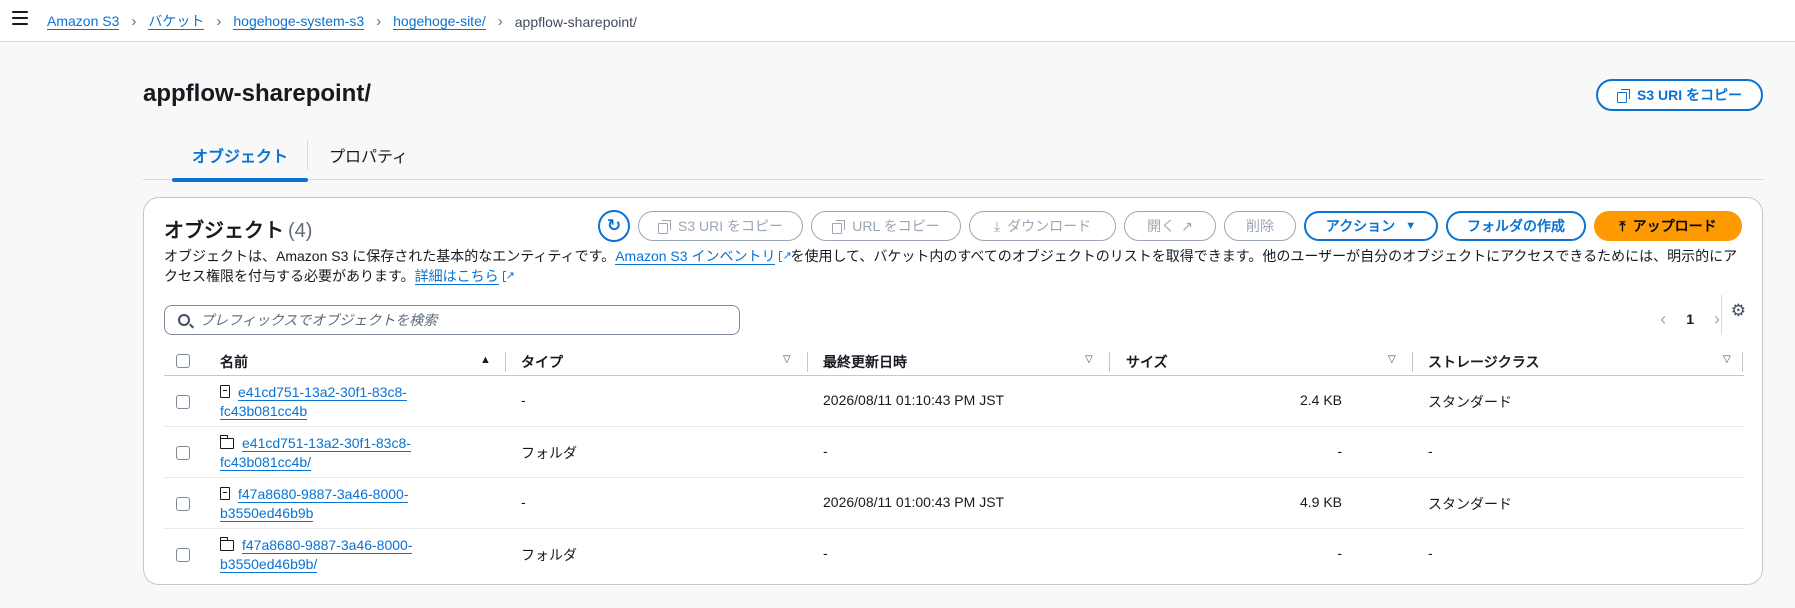 The width and height of the screenshot is (1795, 608). What do you see at coordinates (1622, 225) in the screenshot?
I see `upload-icon: ⤒` at bounding box center [1622, 225].